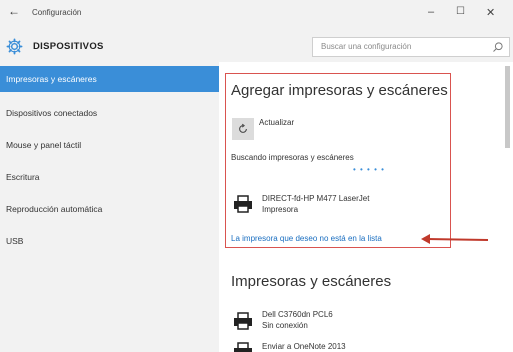 This screenshot has height=352, width=513. I want to click on search-input: Buscar una configuración, so click(411, 47).